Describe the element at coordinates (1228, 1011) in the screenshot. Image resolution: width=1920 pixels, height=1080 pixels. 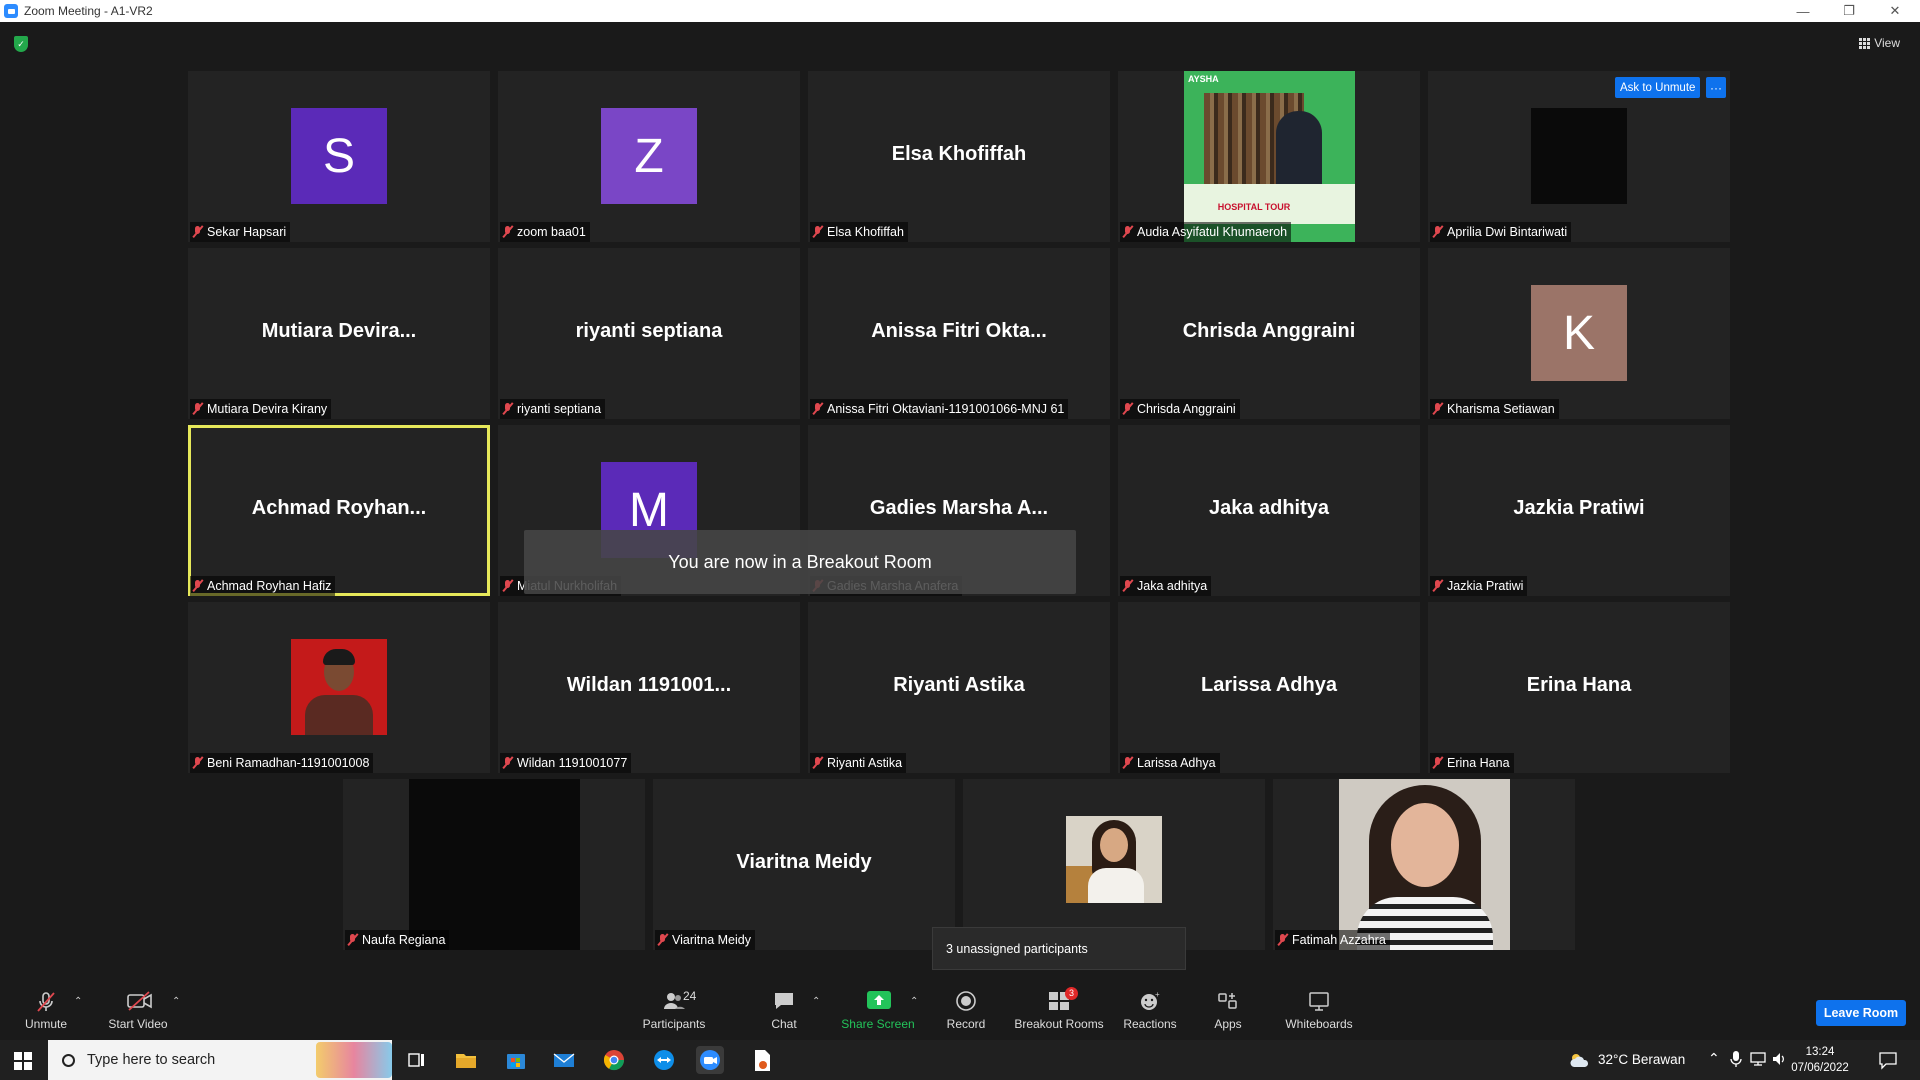
I see `apps-button: Apps` at that location.